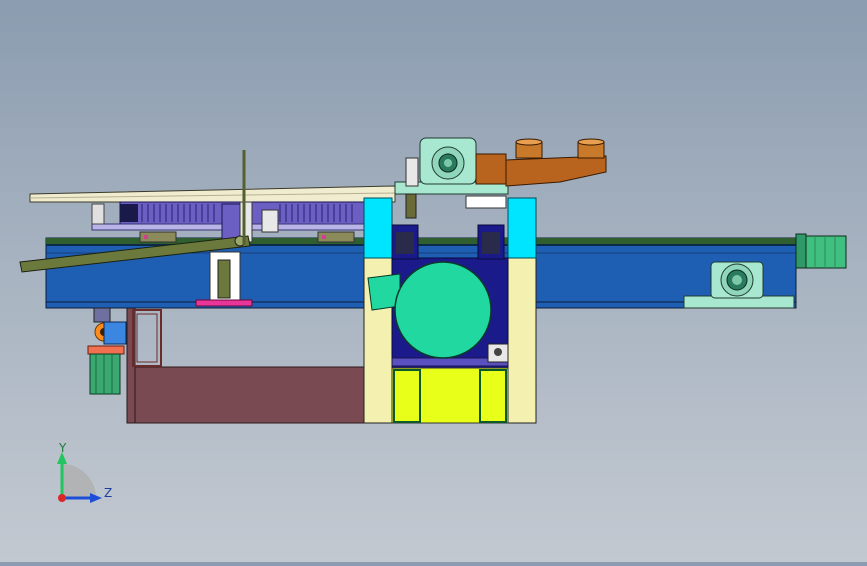 This screenshot has height=566, width=867. What do you see at coordinates (62, 498) in the screenshot?
I see `origin-marker` at bounding box center [62, 498].